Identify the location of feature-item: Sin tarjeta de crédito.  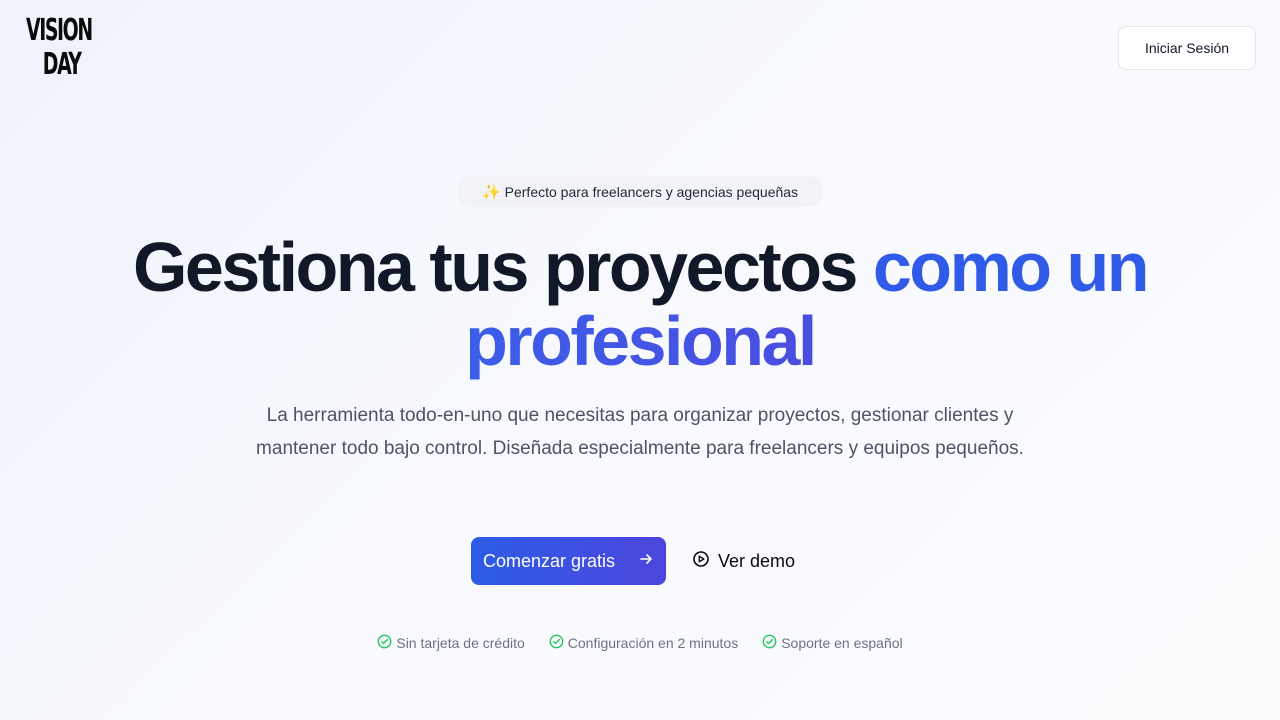
(451, 643).